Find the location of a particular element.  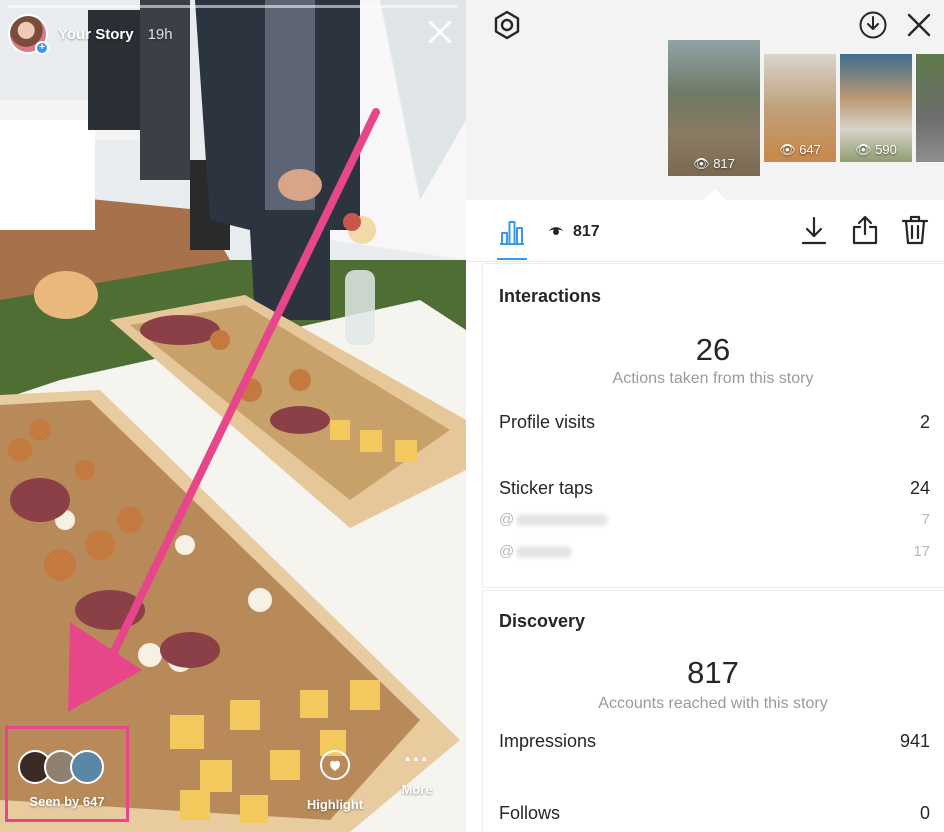

seen-by-label: Seen by 647 is located at coordinates (67, 801).